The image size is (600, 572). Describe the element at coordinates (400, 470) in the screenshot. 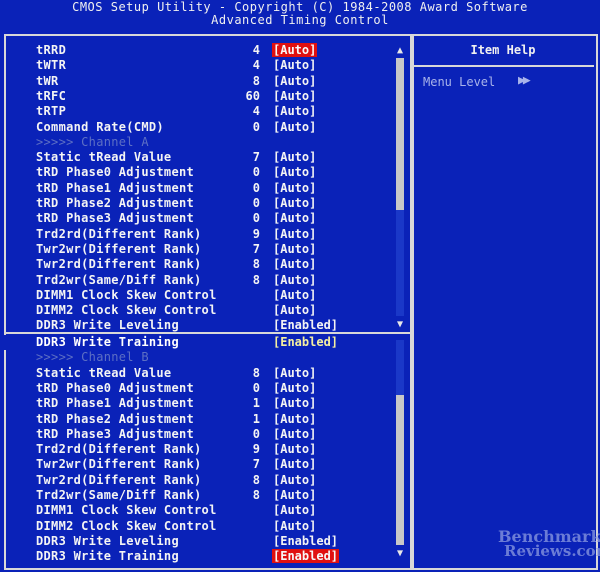

I see `scrollbar-thumb-lower` at that location.